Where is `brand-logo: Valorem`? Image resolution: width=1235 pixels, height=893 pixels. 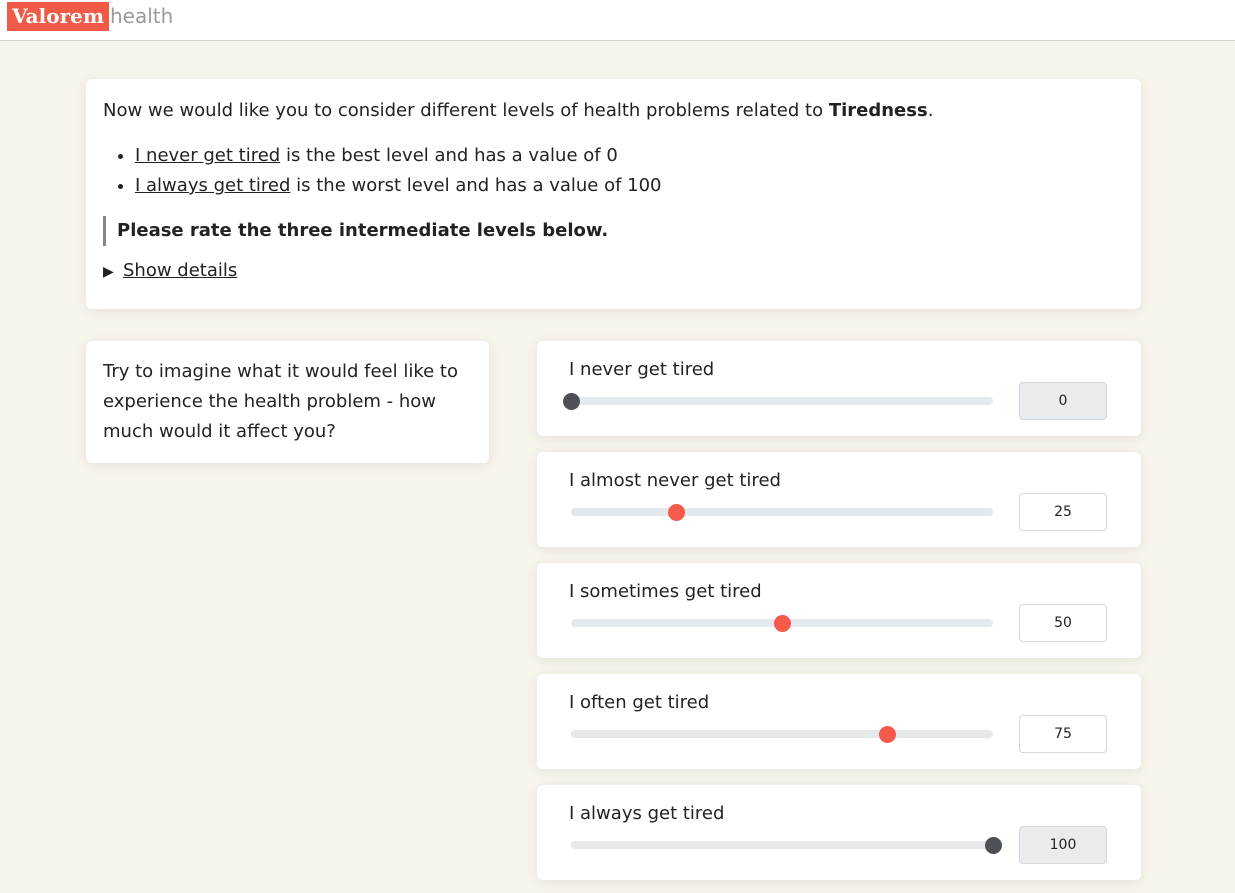 brand-logo: Valorem is located at coordinates (58, 16).